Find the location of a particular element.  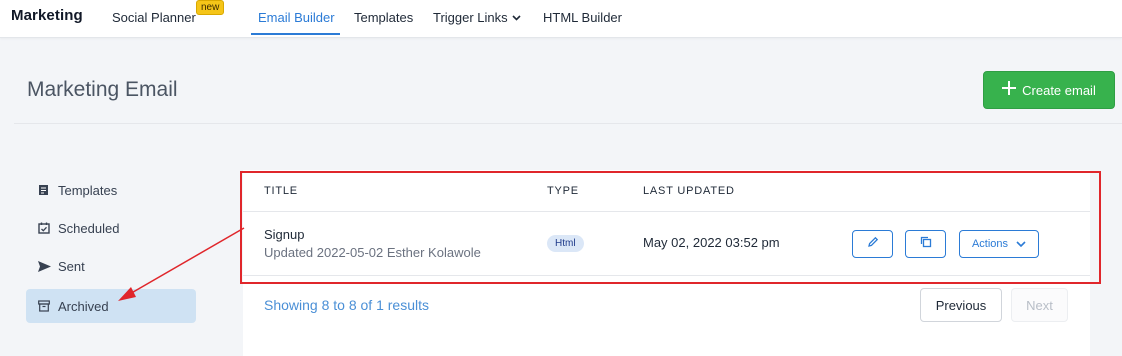

nav-trigger-links: Trigger Links is located at coordinates (477, 17).